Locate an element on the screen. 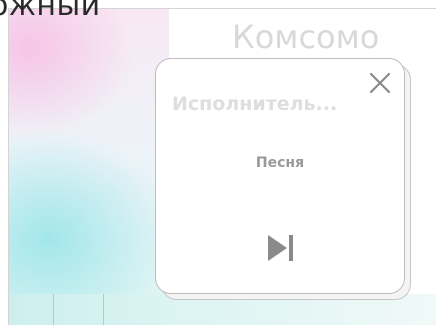 This screenshot has width=436, height=325. skip-next-icon is located at coordinates (280, 248).